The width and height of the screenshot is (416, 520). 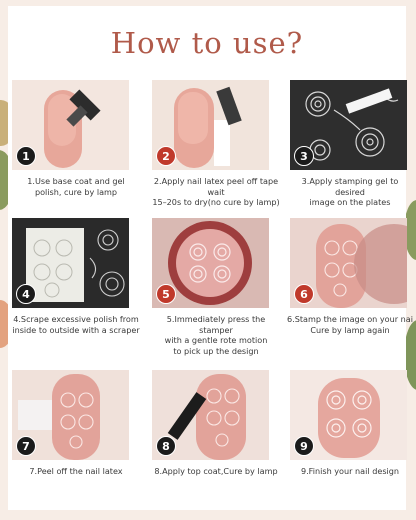 I want to click on step-7: 7 7.Peel off the nail latex, so click(x=76, y=423).